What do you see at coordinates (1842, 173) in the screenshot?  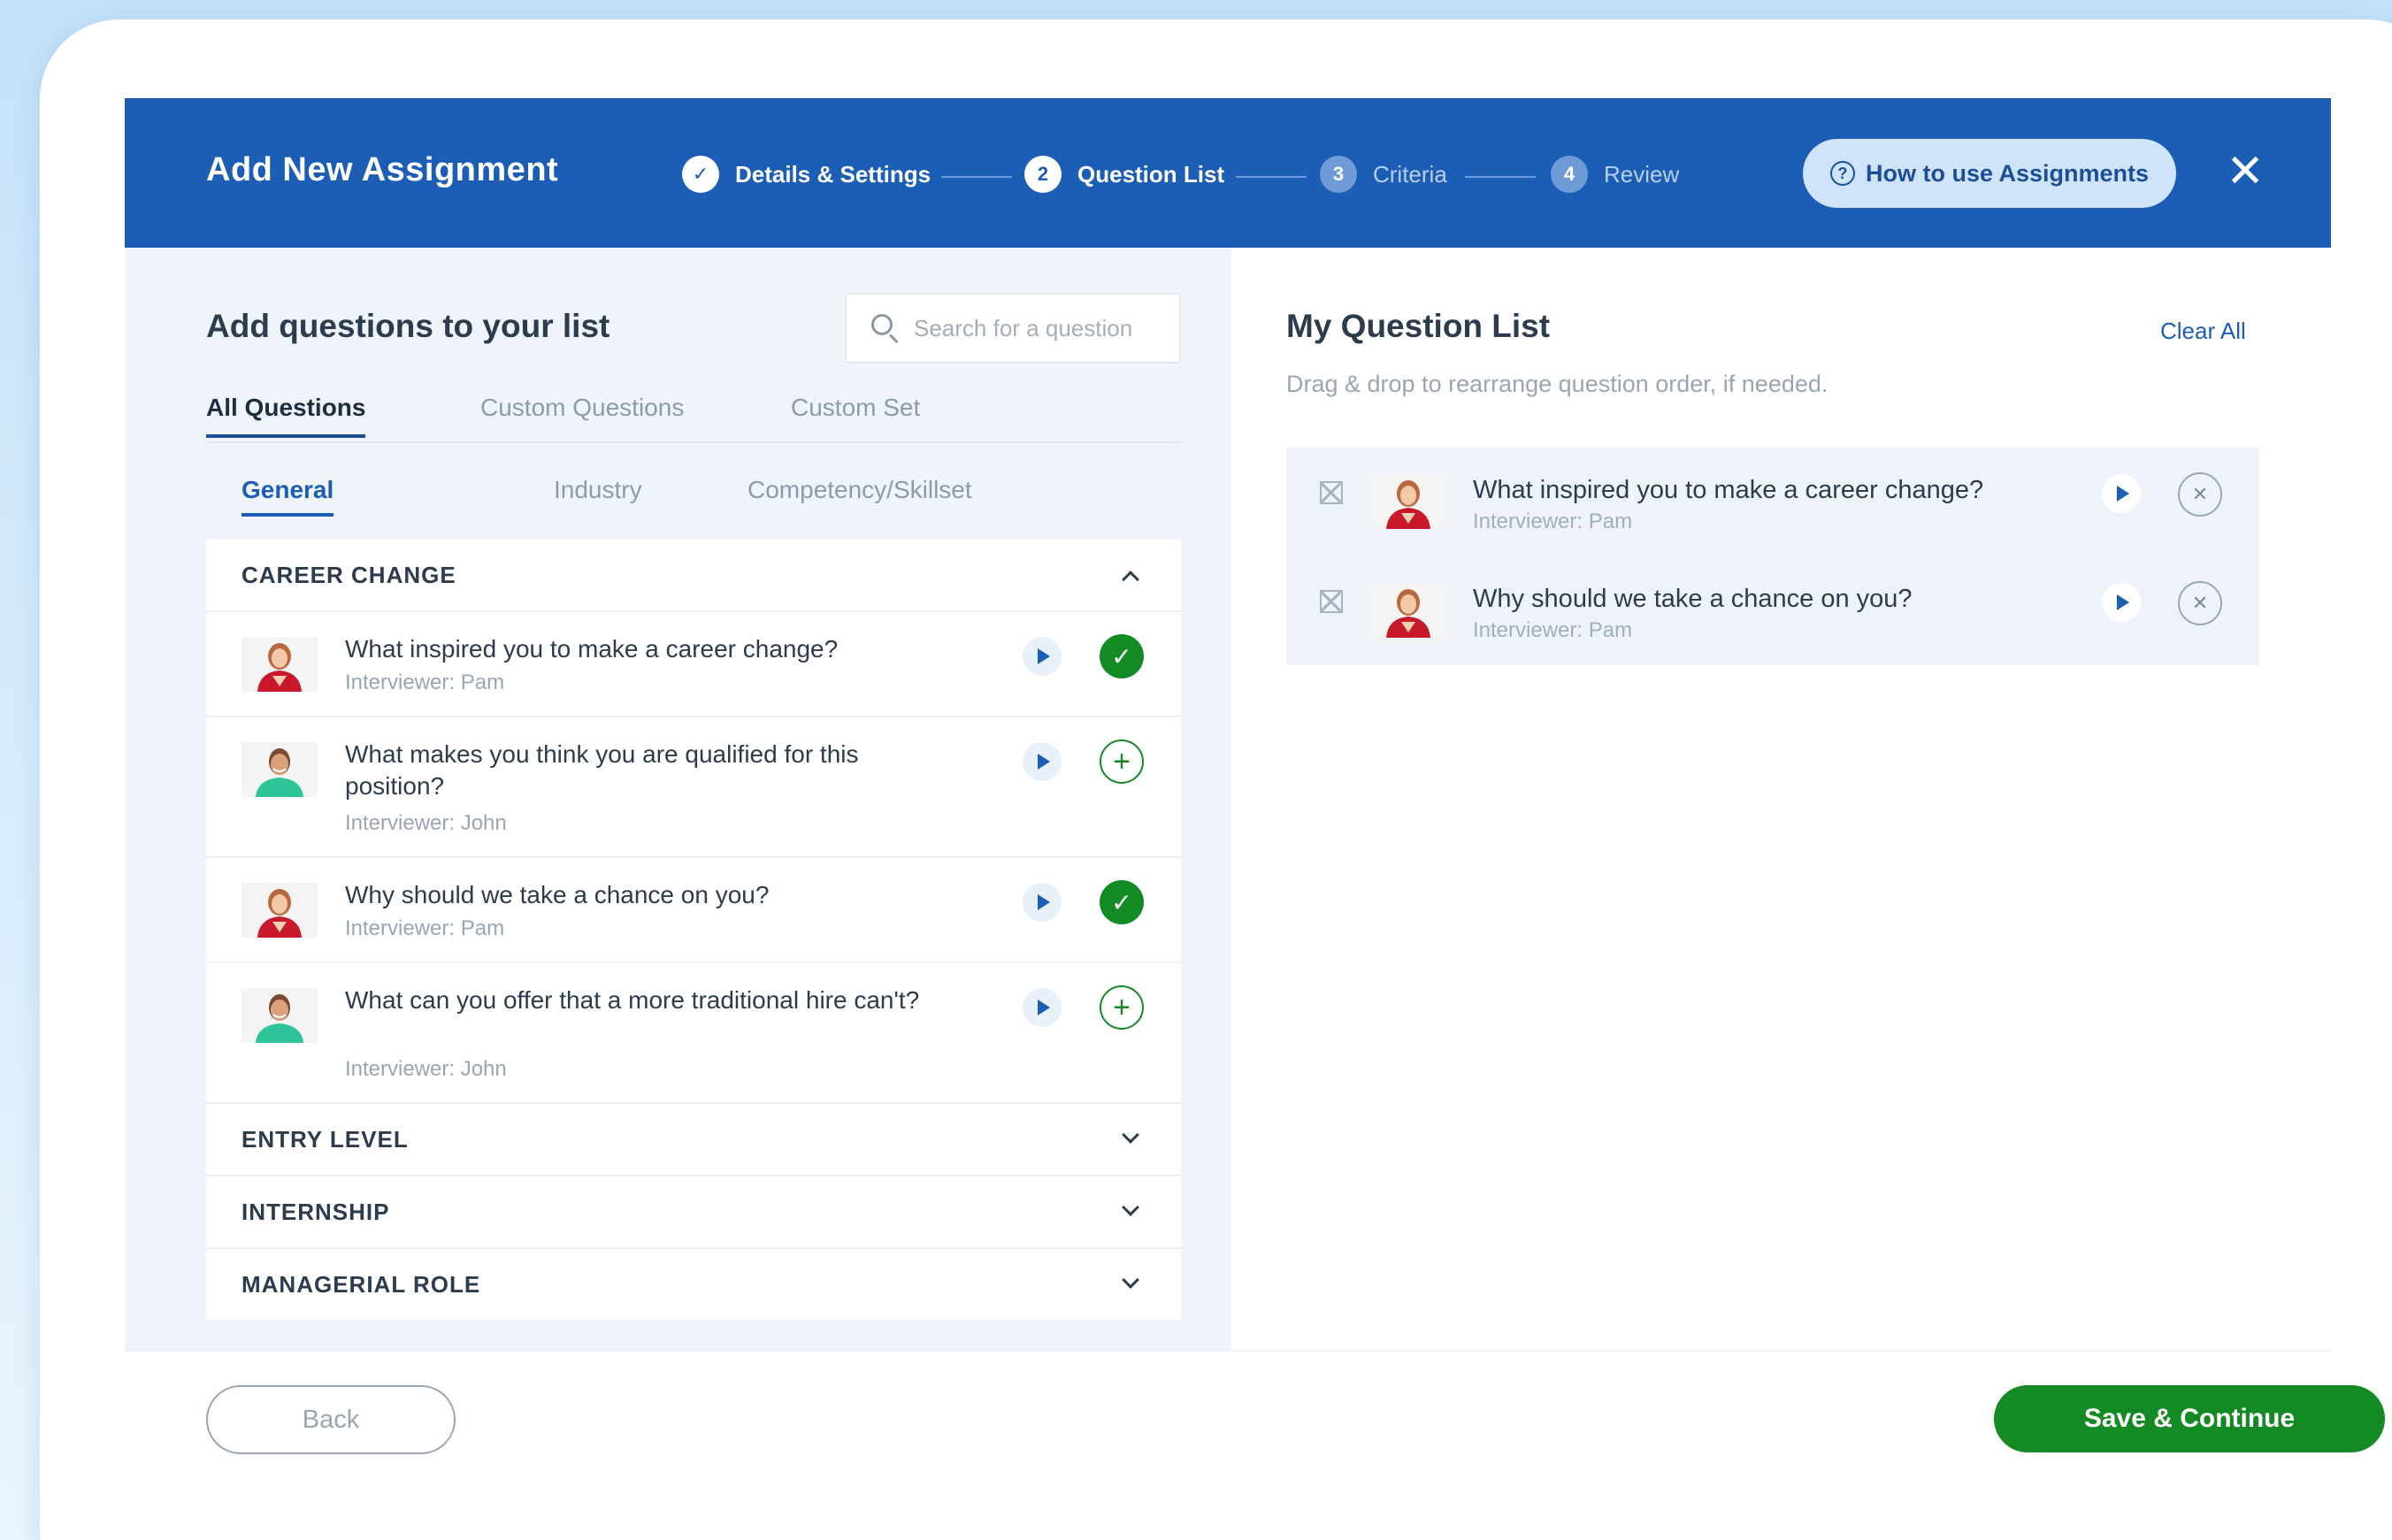 I see `question-circle-icon: ?` at bounding box center [1842, 173].